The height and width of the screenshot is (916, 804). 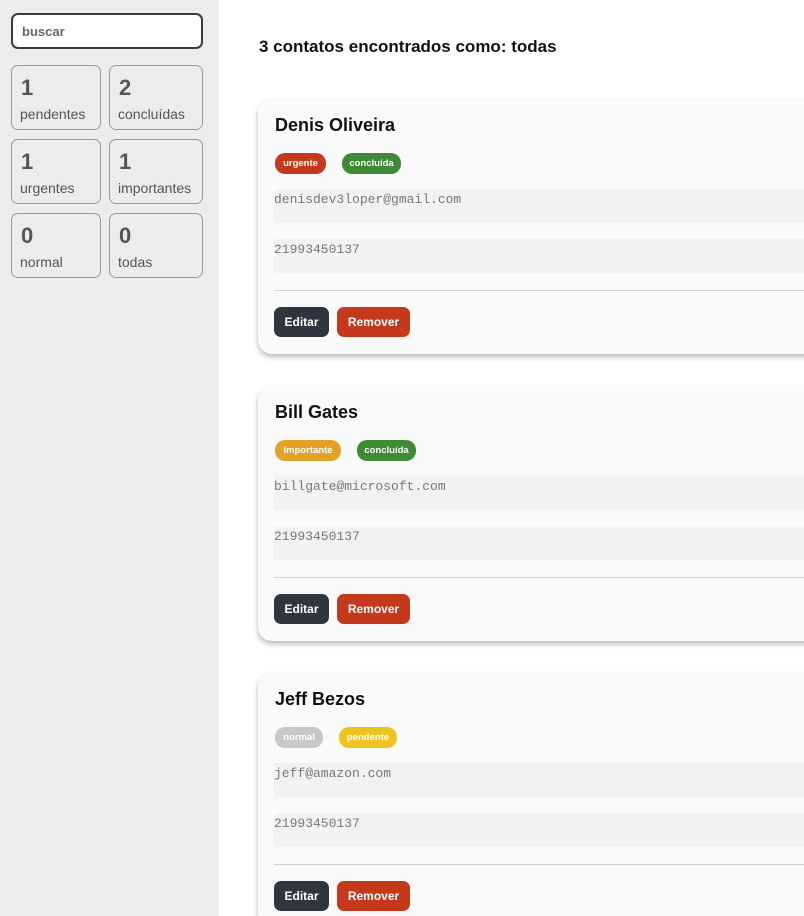 What do you see at coordinates (47, 188) in the screenshot?
I see `filter-label: urgentes` at bounding box center [47, 188].